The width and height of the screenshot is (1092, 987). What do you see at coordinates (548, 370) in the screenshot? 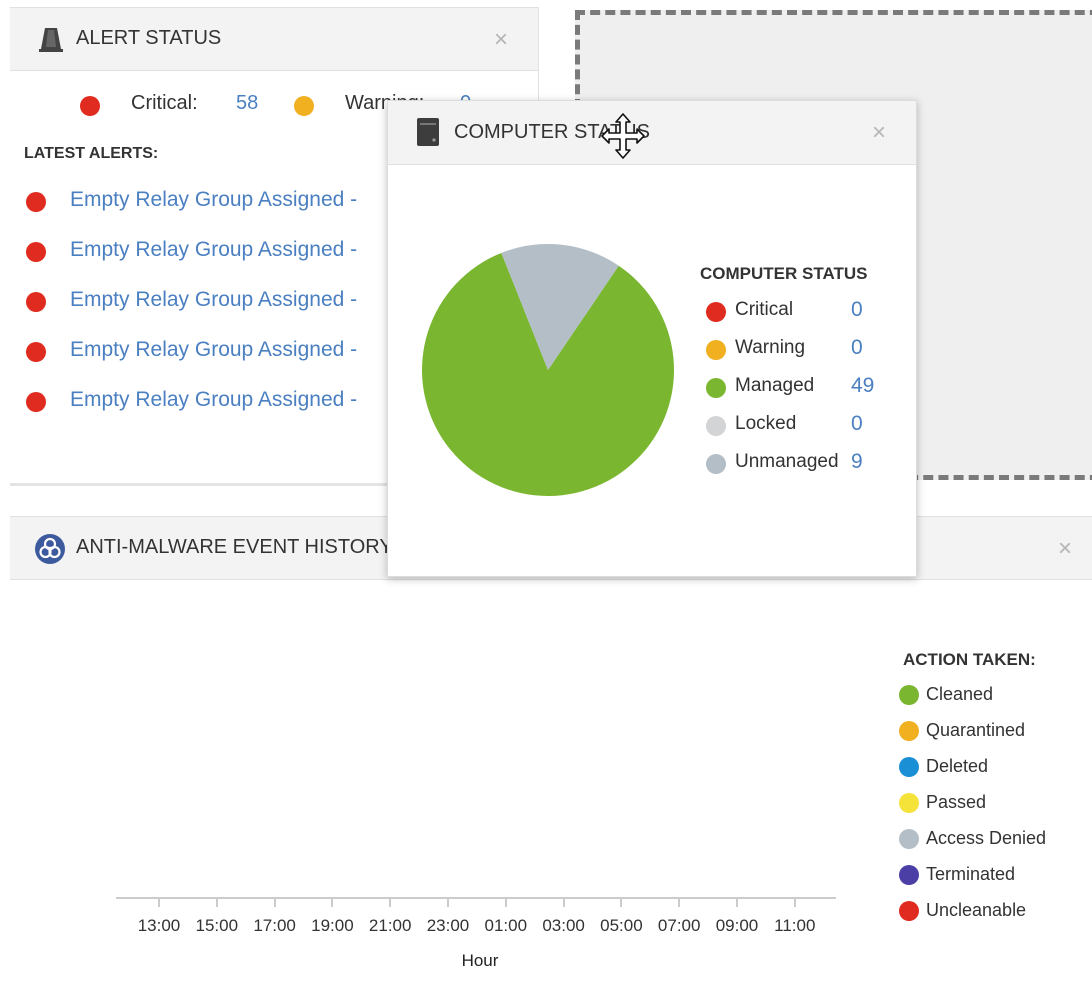
I see `computer-status-pie` at bounding box center [548, 370].